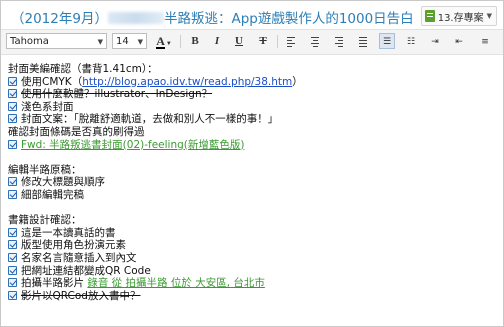 This screenshot has height=327, width=504. Describe the element at coordinates (195, 41) in the screenshot. I see `bold-button: B` at that location.